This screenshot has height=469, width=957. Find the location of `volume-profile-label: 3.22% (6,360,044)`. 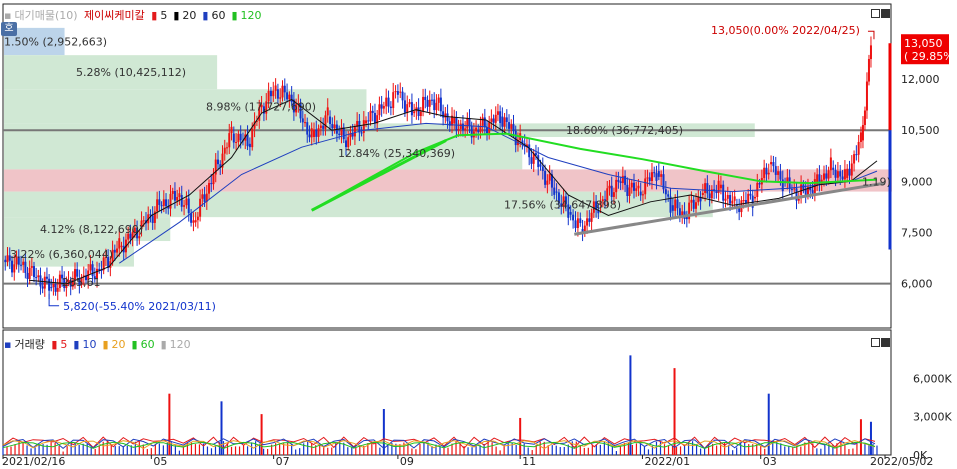

volume-profile-label: 3.22% (6,360,044) is located at coordinates (61, 254).